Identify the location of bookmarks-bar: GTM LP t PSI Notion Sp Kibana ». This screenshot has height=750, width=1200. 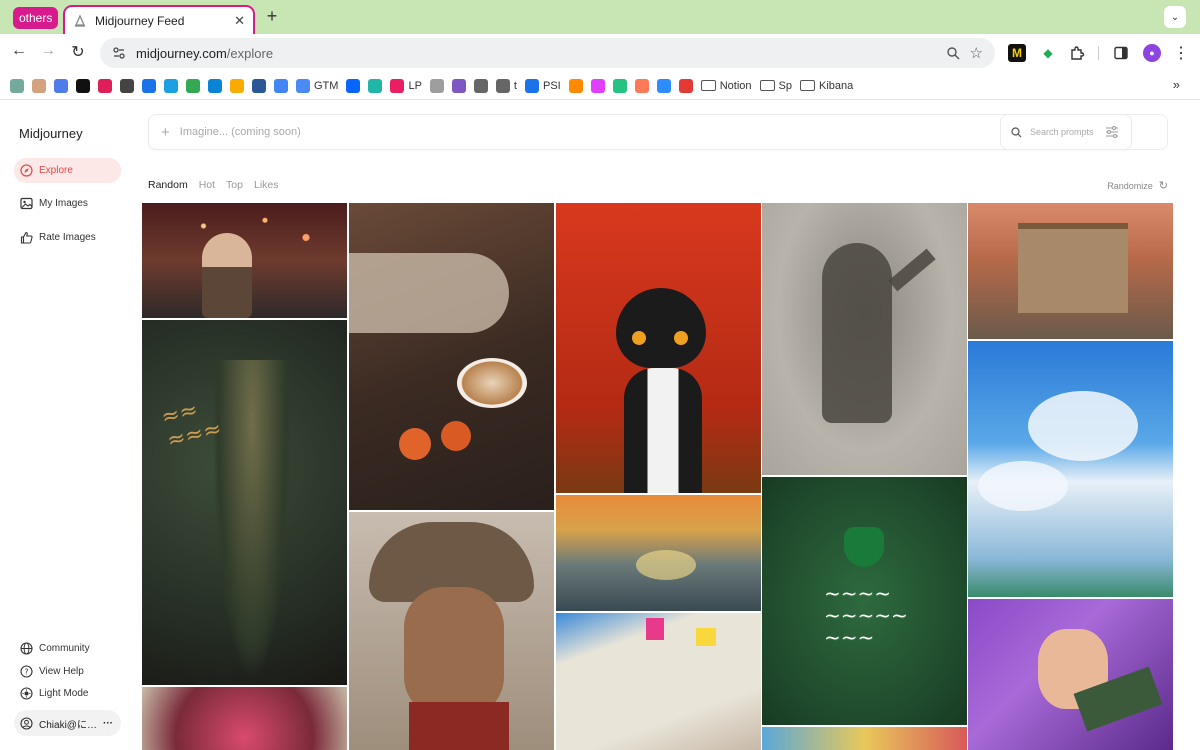
(600, 86).